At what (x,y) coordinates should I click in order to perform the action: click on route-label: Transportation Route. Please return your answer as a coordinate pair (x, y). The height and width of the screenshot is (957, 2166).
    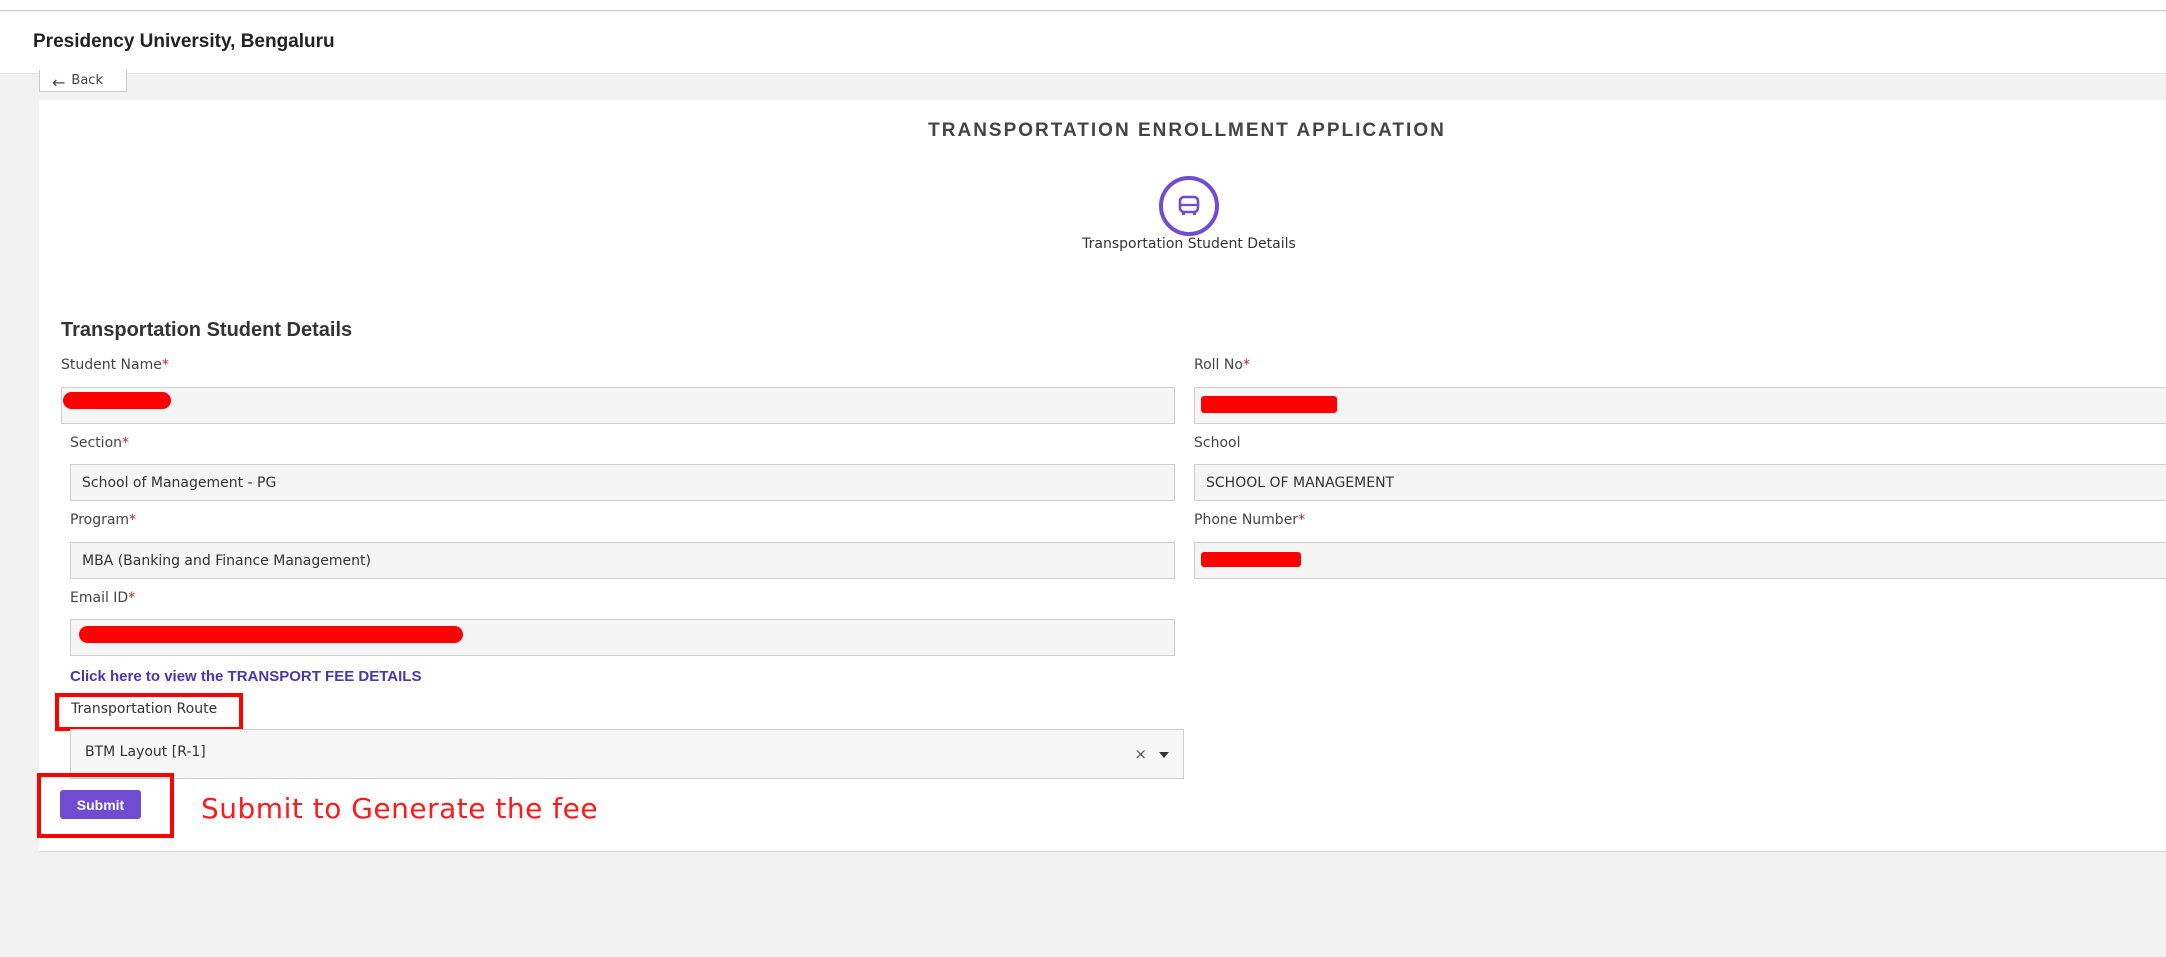
    Looking at the image, I should click on (144, 709).